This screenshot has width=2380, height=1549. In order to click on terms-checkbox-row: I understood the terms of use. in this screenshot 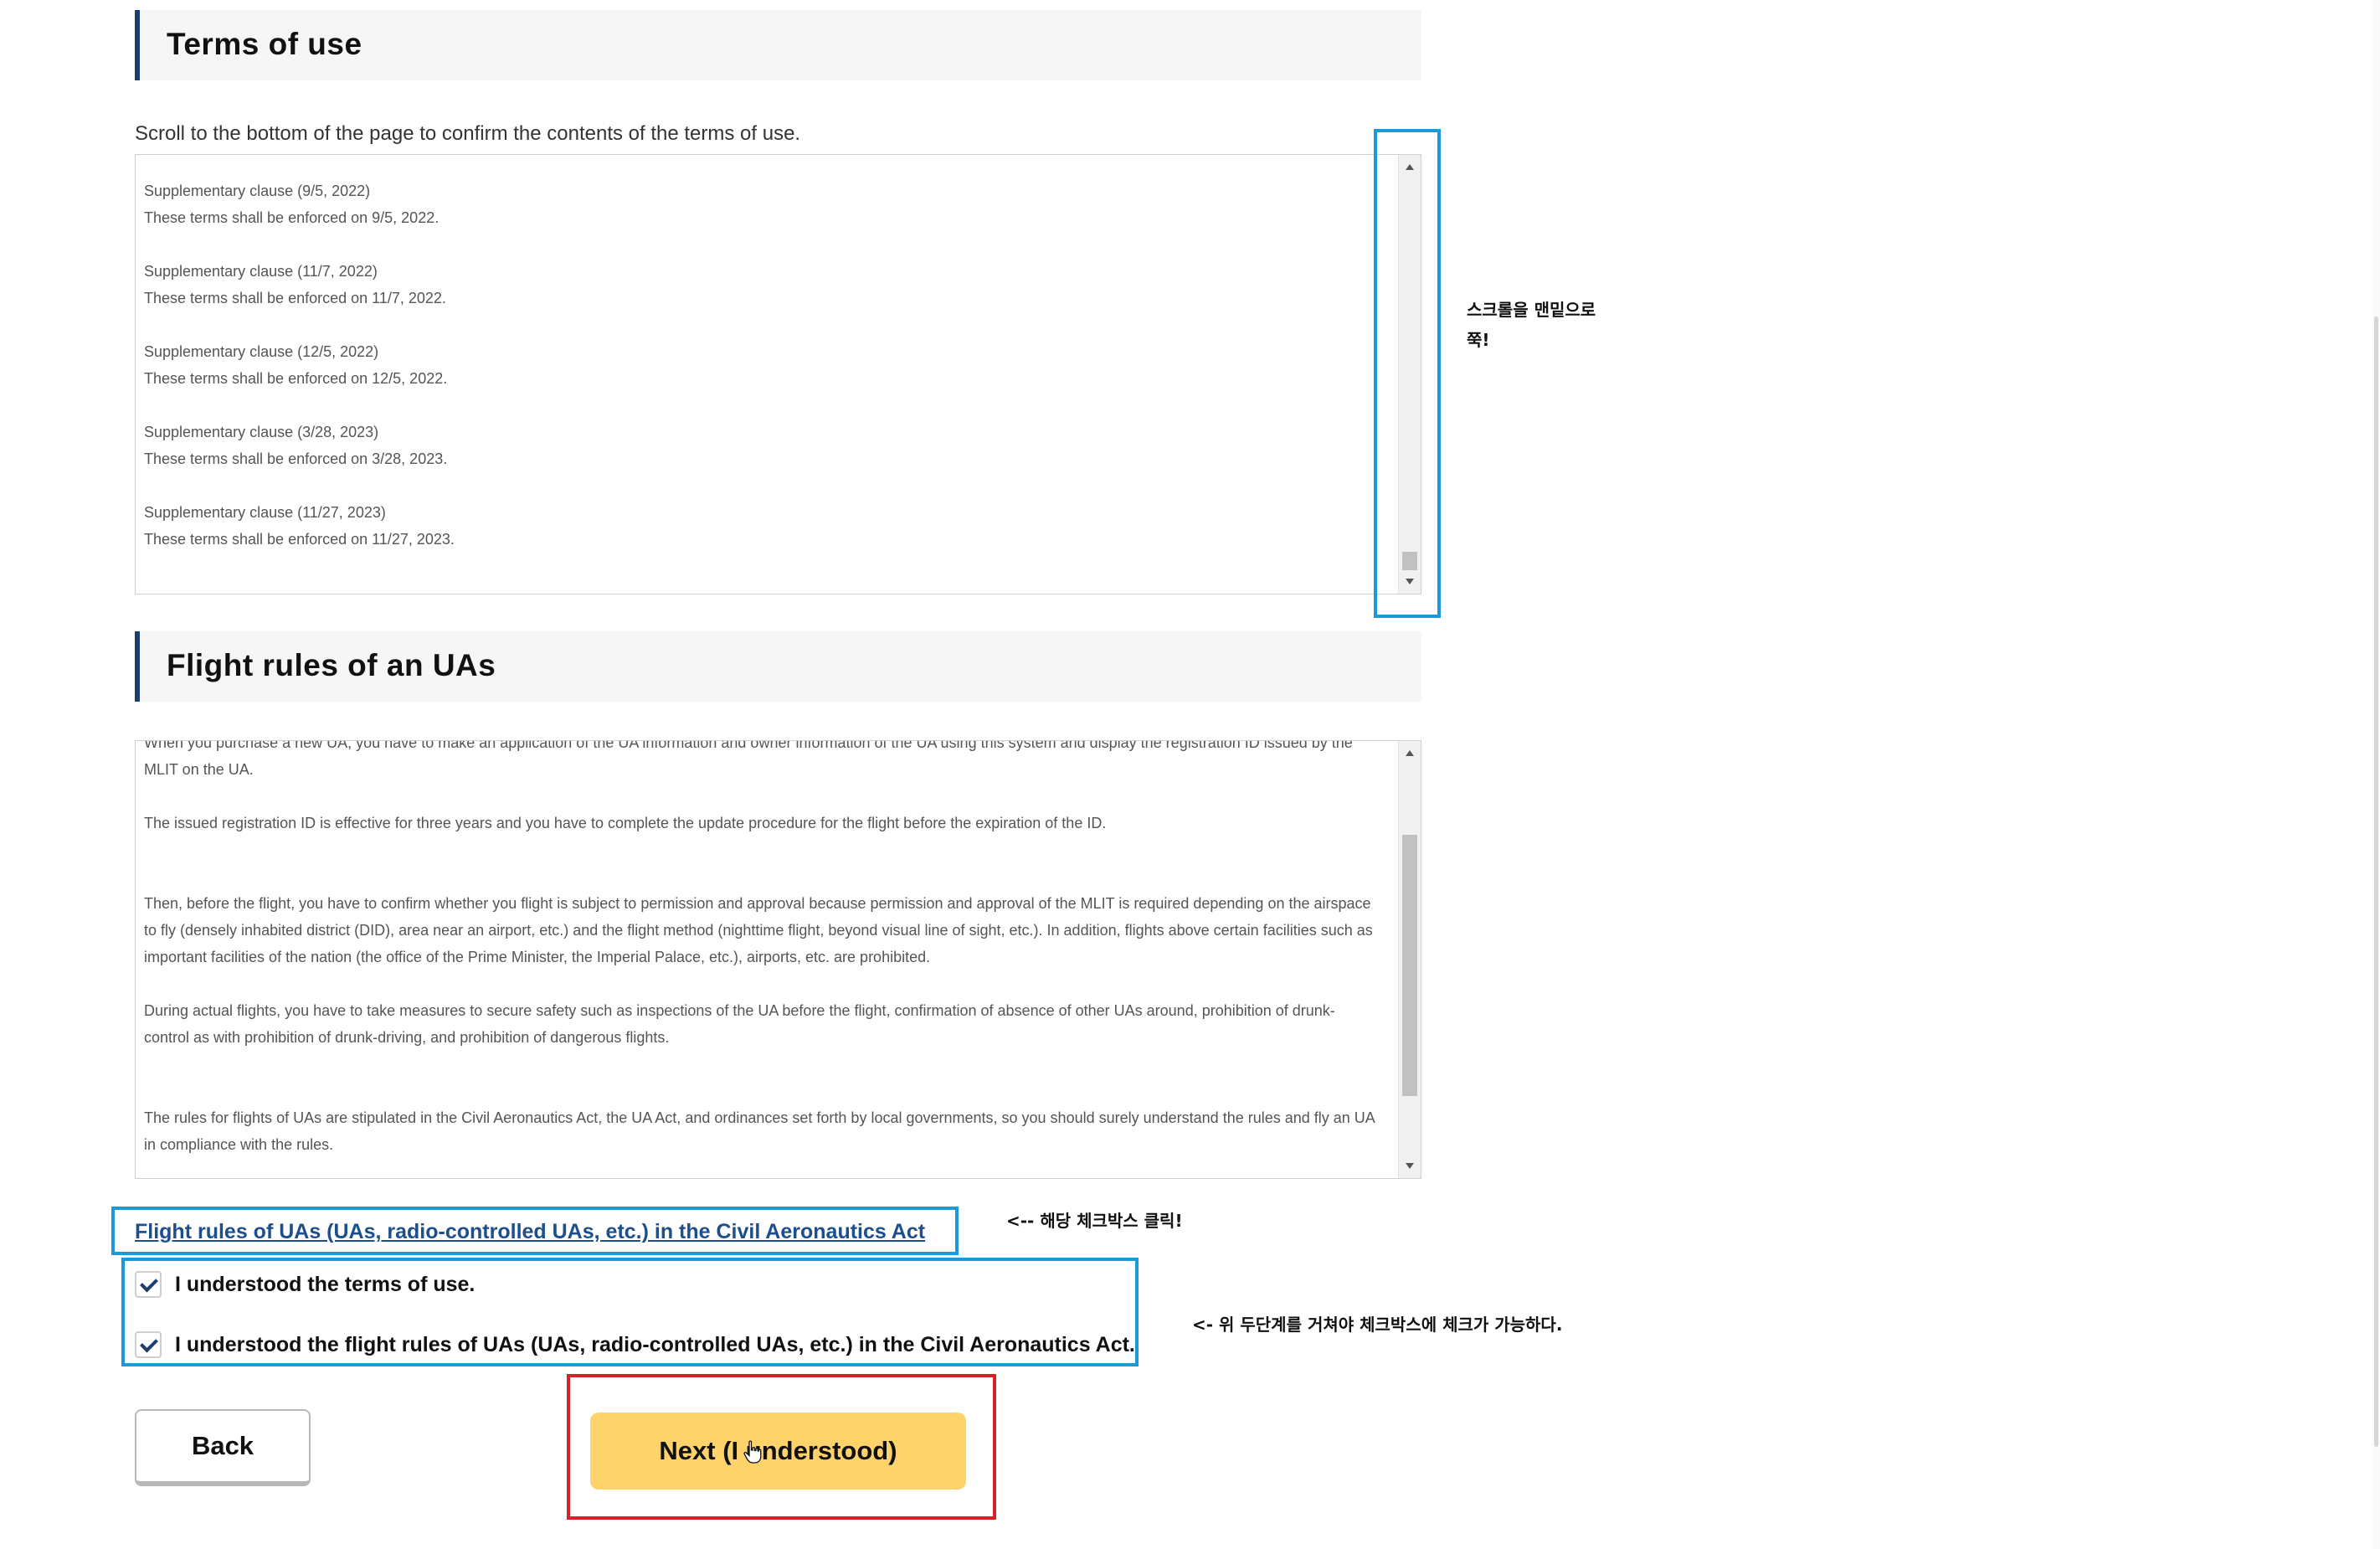, I will do `click(305, 1284)`.